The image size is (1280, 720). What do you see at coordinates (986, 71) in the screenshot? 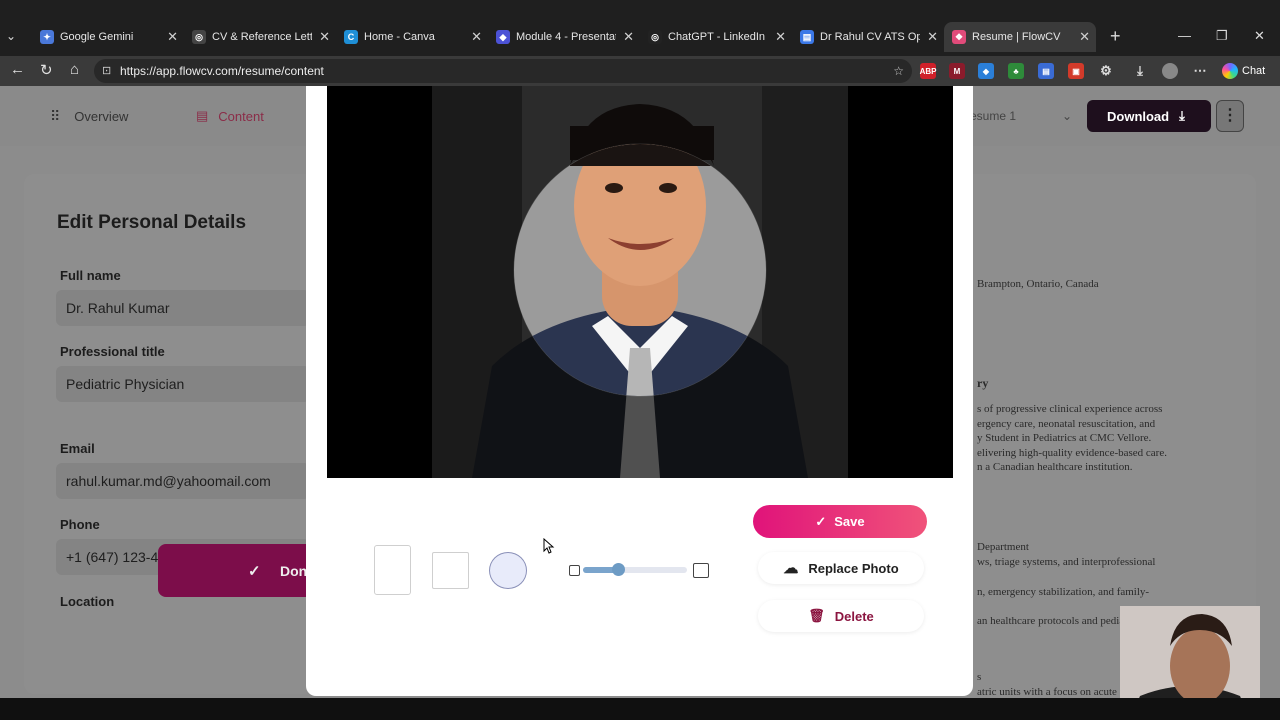
I see `extension-icon: ◆` at bounding box center [986, 71].